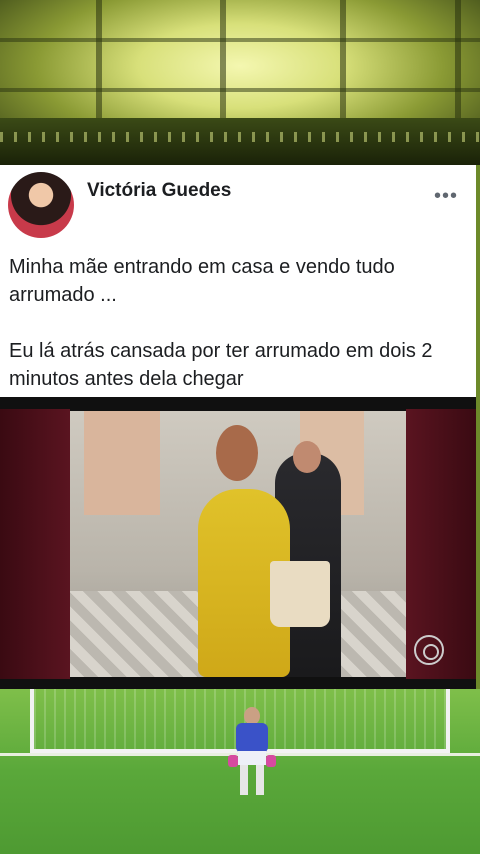 This screenshot has width=480, height=854. What do you see at coordinates (240, 137) in the screenshot?
I see `stadium-lights` at bounding box center [240, 137].